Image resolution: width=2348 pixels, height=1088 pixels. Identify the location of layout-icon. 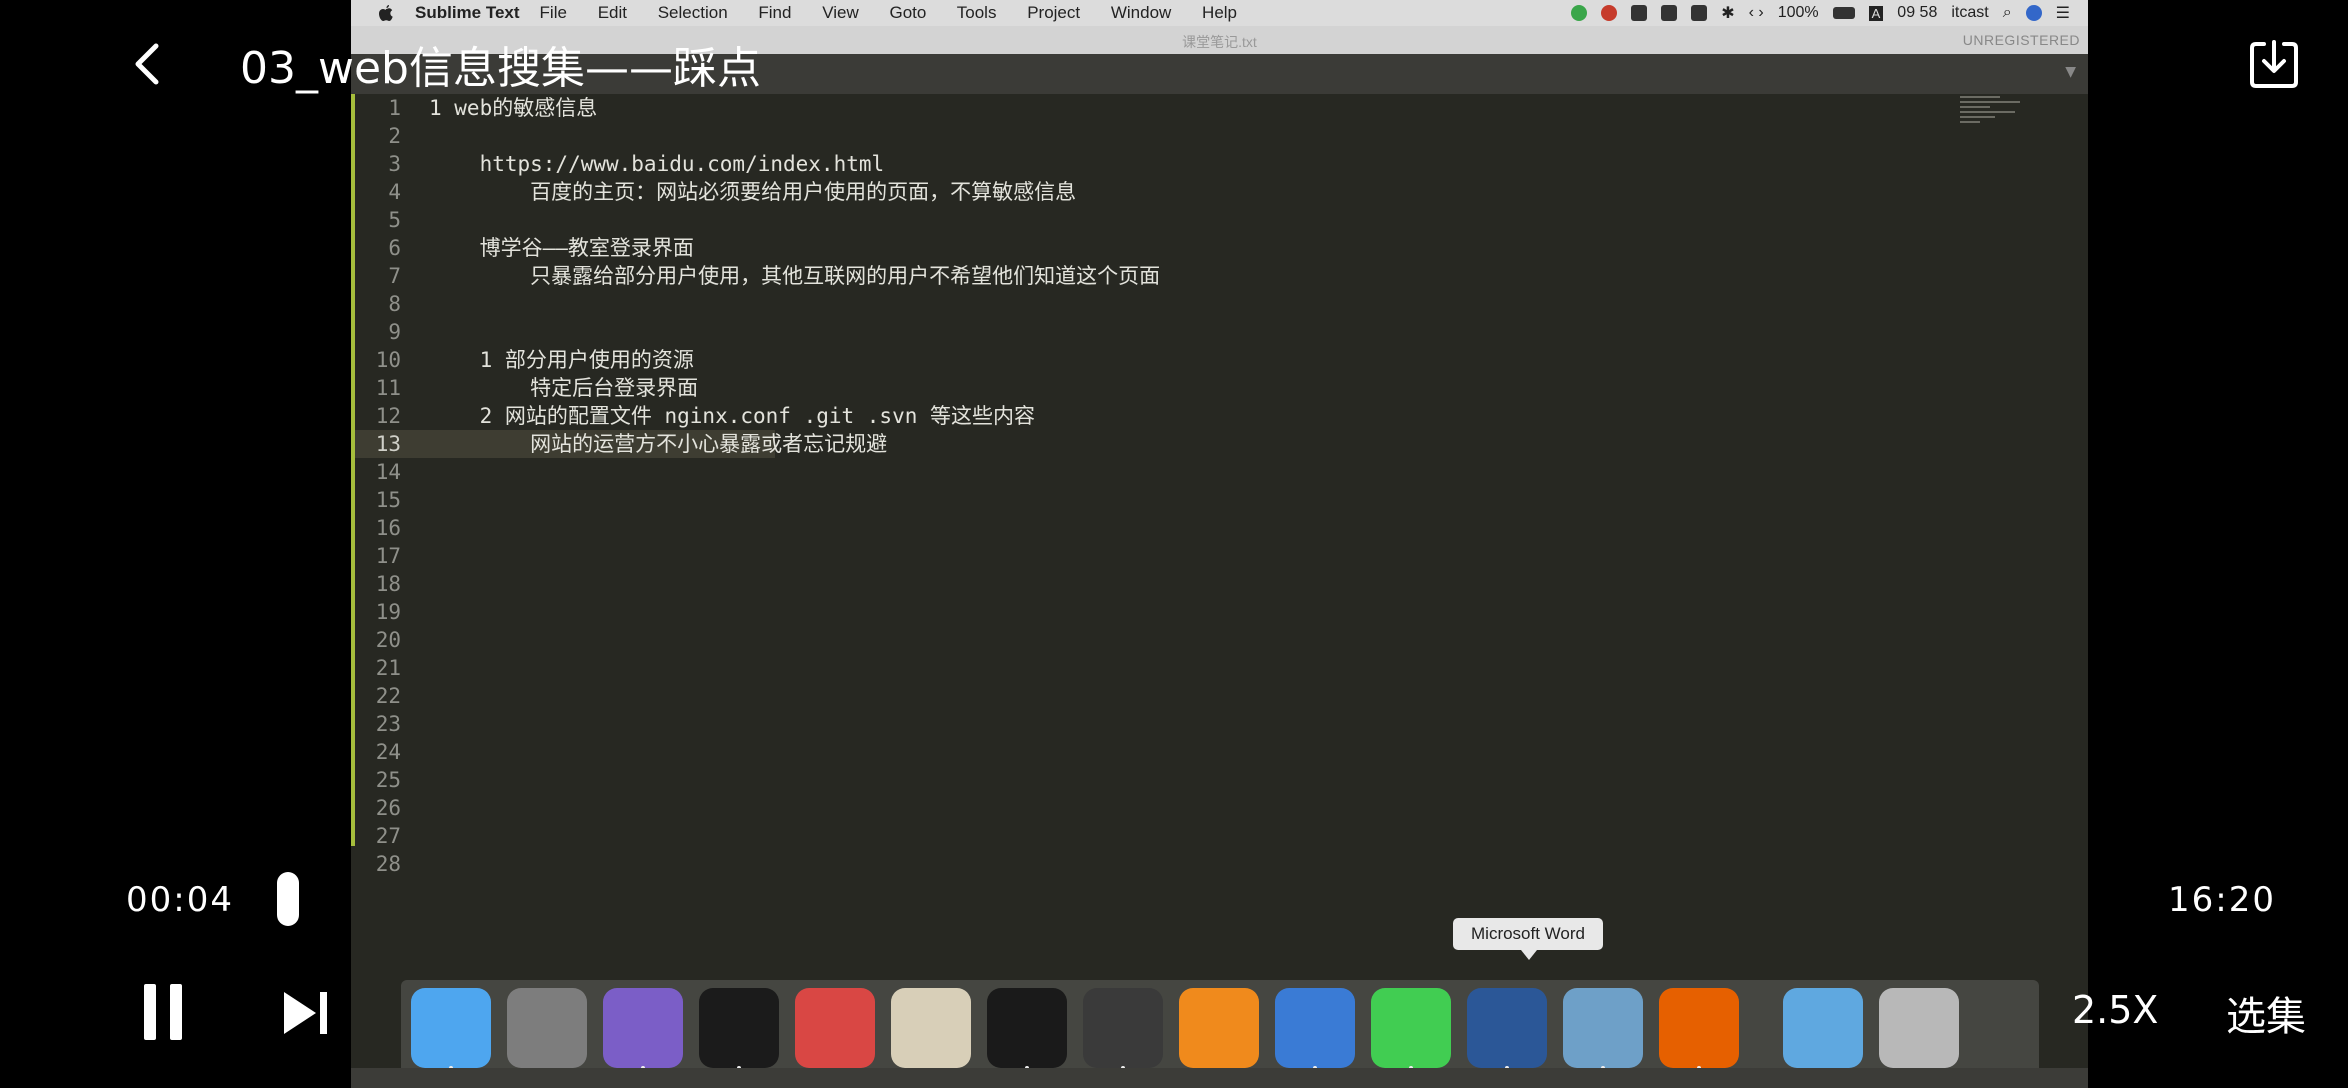
(1699, 13).